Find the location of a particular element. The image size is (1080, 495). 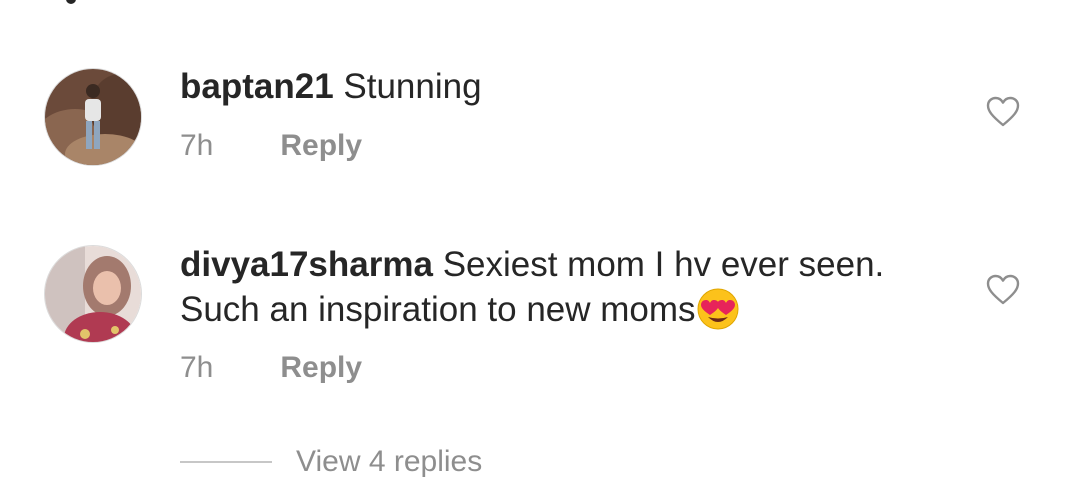

comment-username: baptan21 is located at coordinates (257, 86).